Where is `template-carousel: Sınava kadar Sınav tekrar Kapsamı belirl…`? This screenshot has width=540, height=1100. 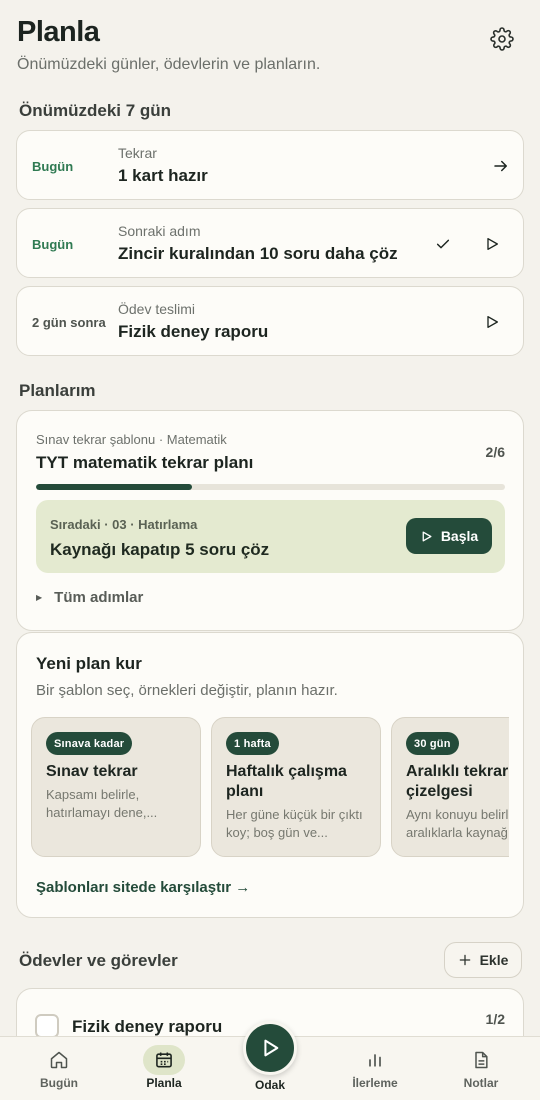 template-carousel: Sınava kadar Sınav tekrar Kapsamı belirl… is located at coordinates (270, 788).